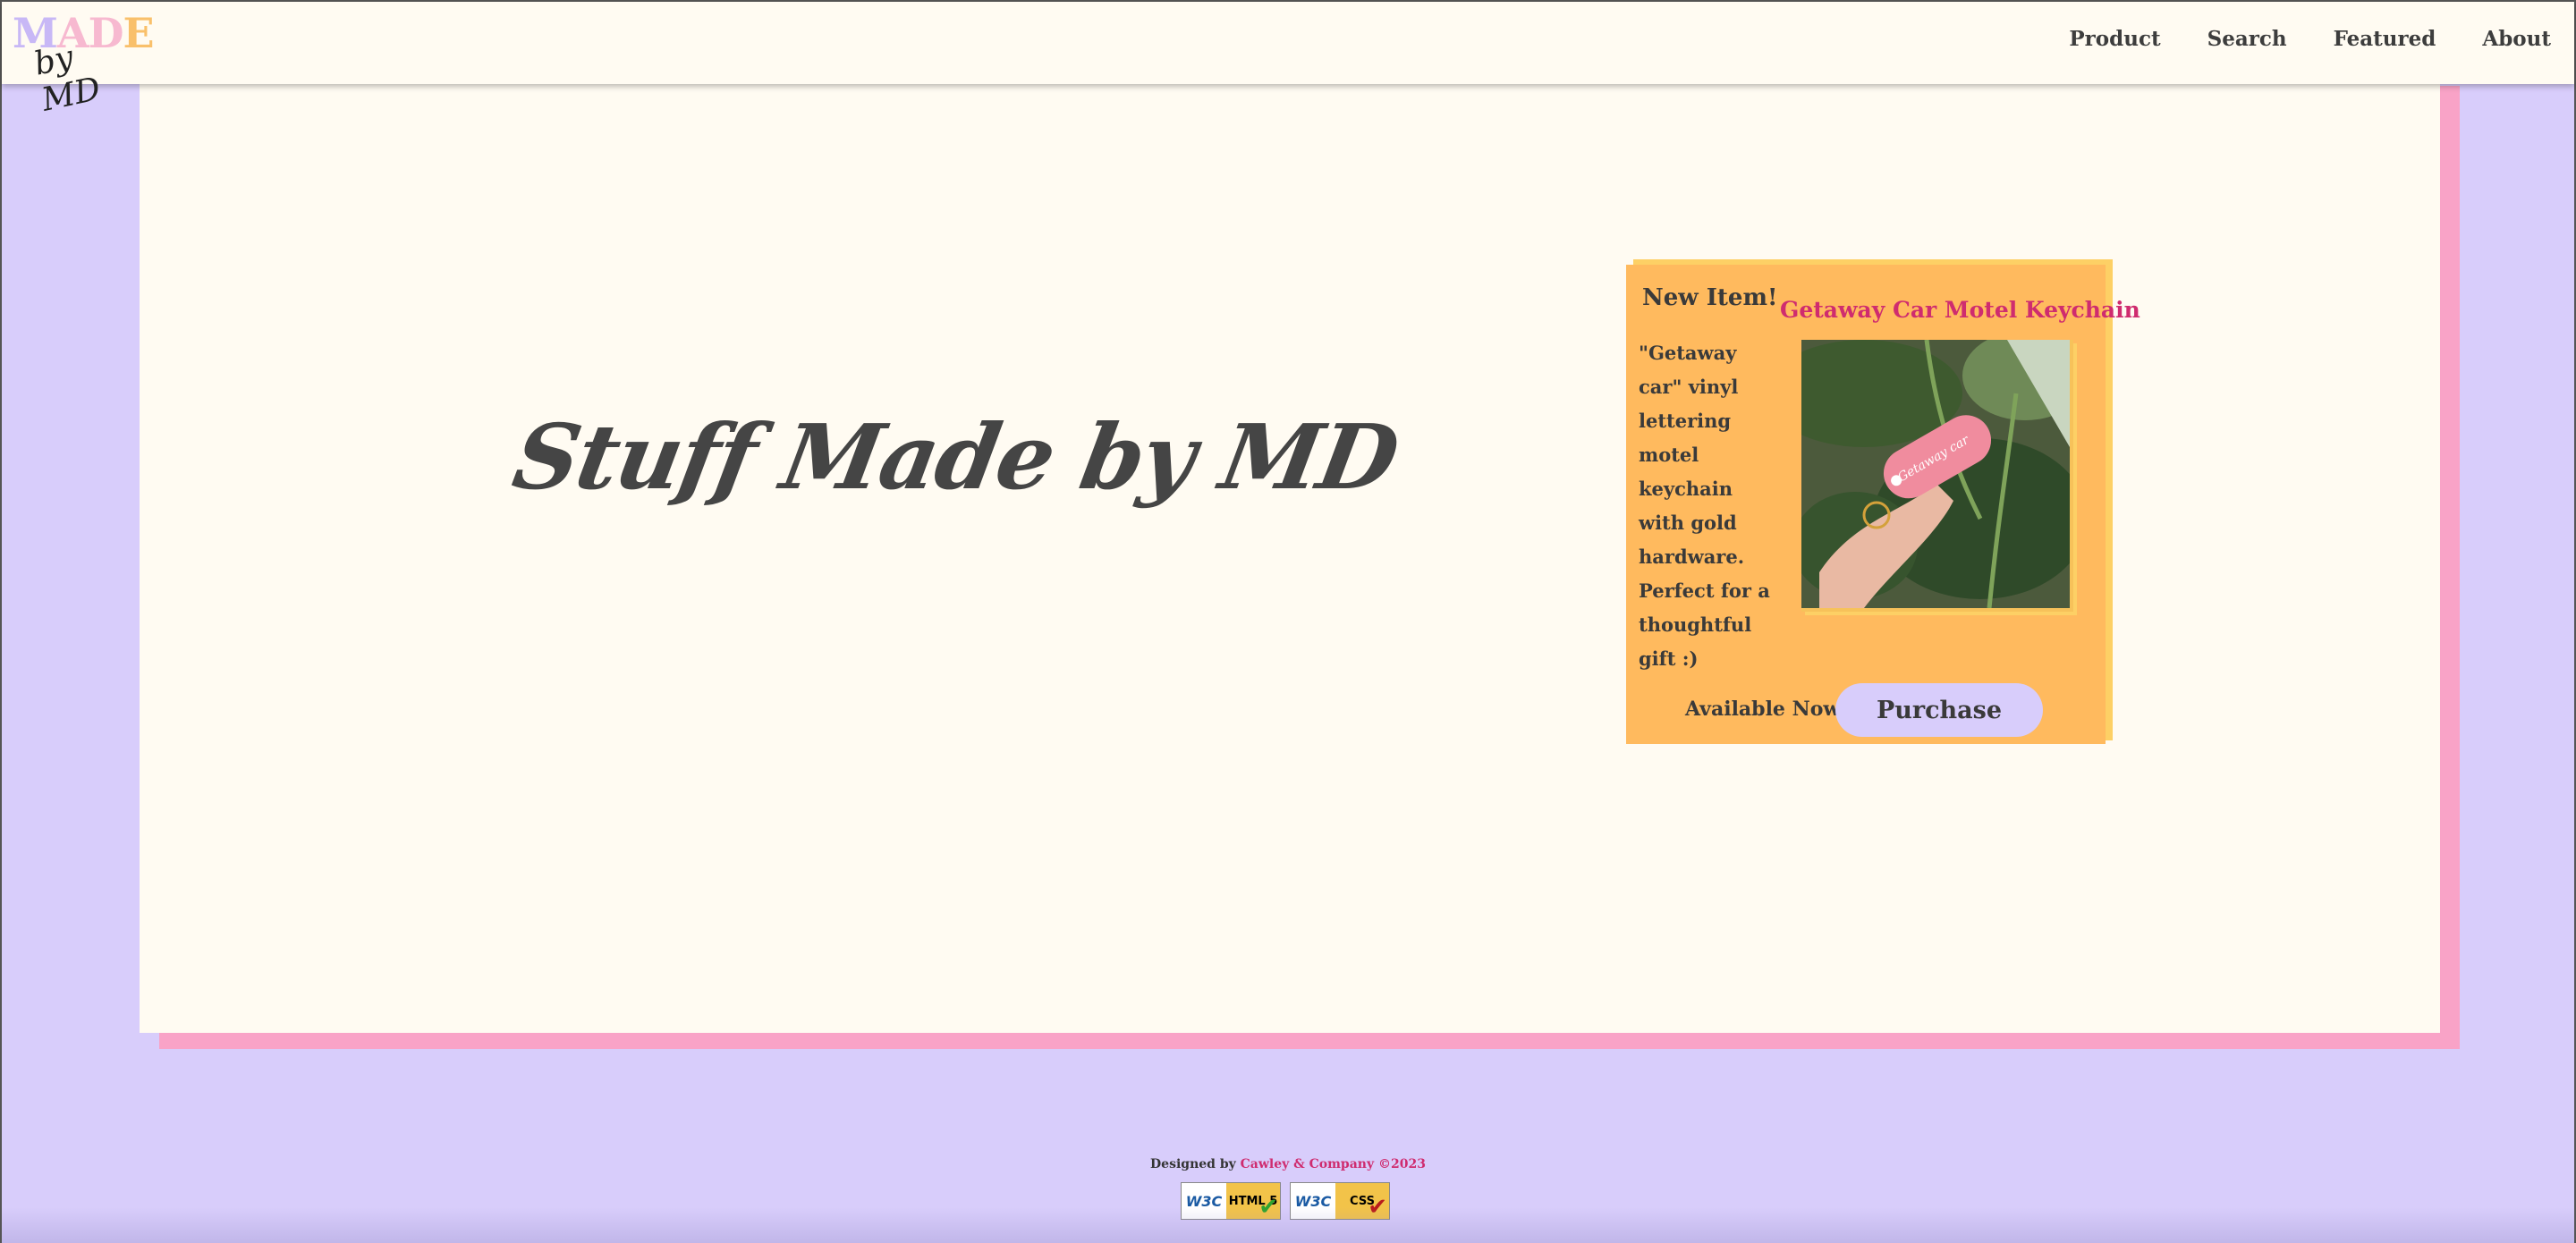  Describe the element at coordinates (2516, 39) in the screenshot. I see `nav-about: About` at that location.